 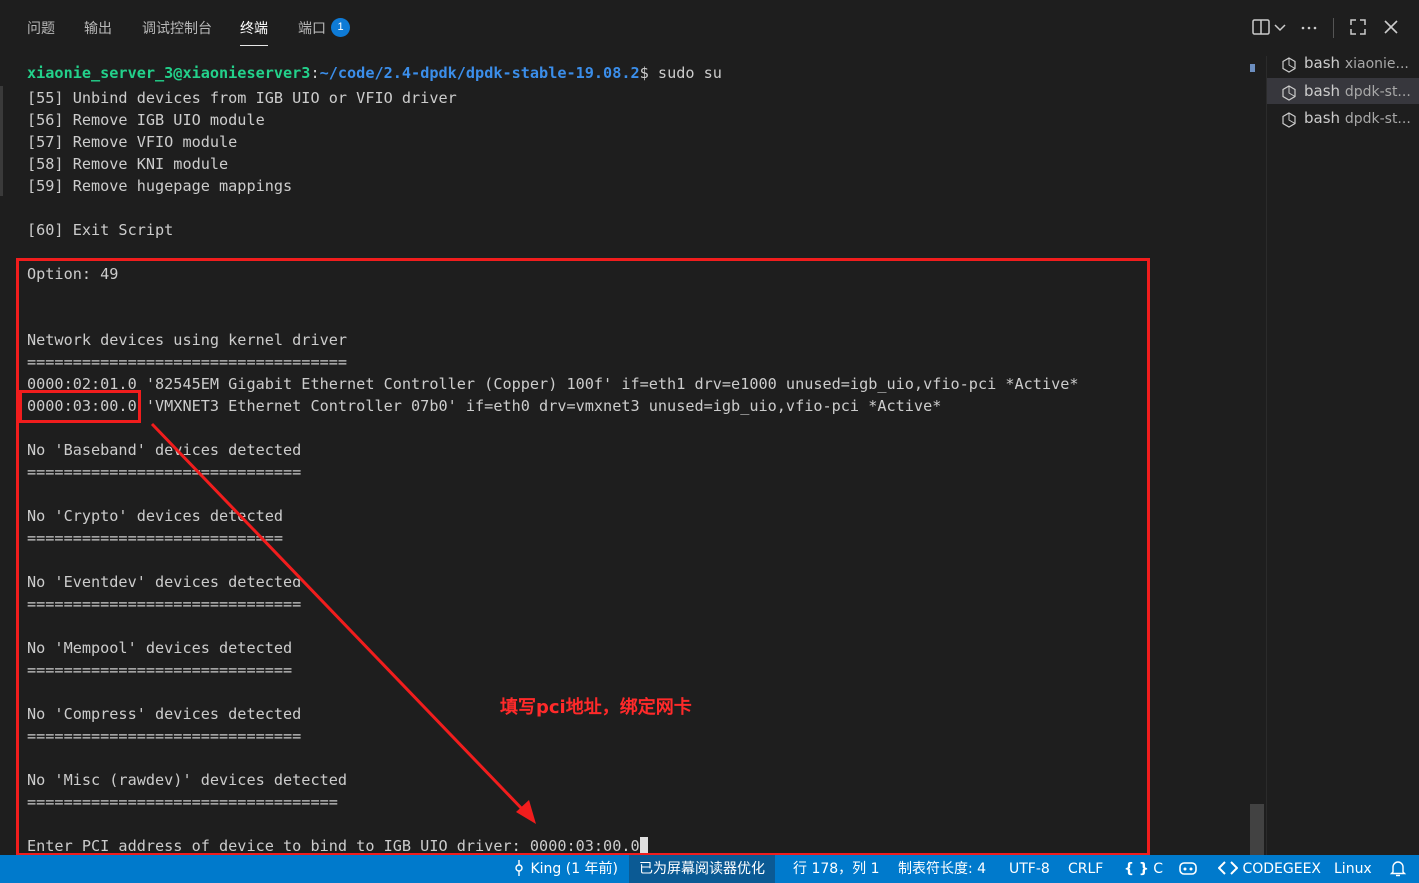 What do you see at coordinates (1136, 869) in the screenshot?
I see `braces-icon: { }` at bounding box center [1136, 869].